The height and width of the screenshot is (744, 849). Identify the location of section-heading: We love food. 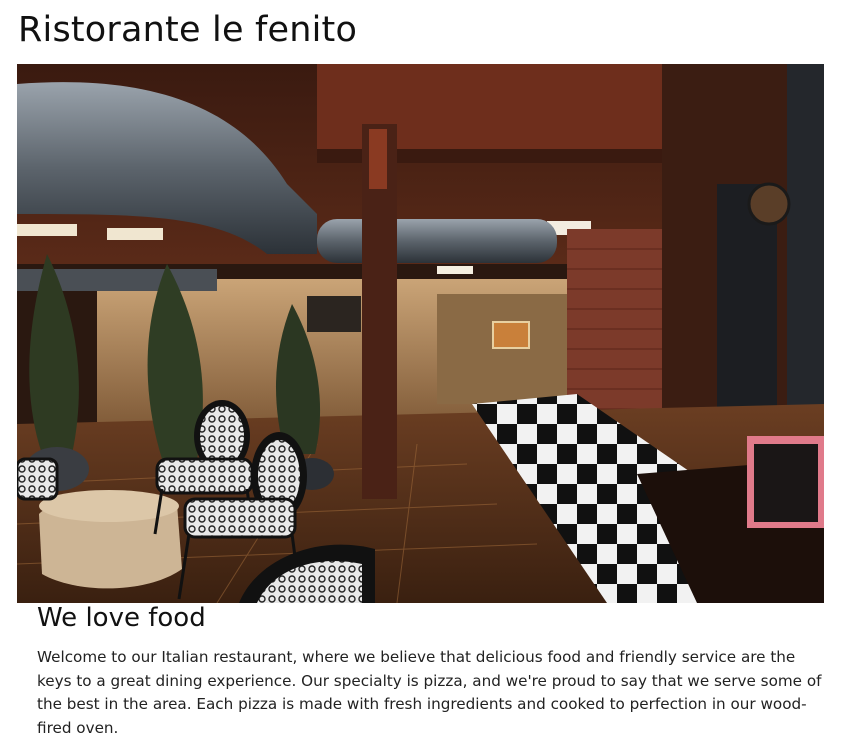
(121, 618).